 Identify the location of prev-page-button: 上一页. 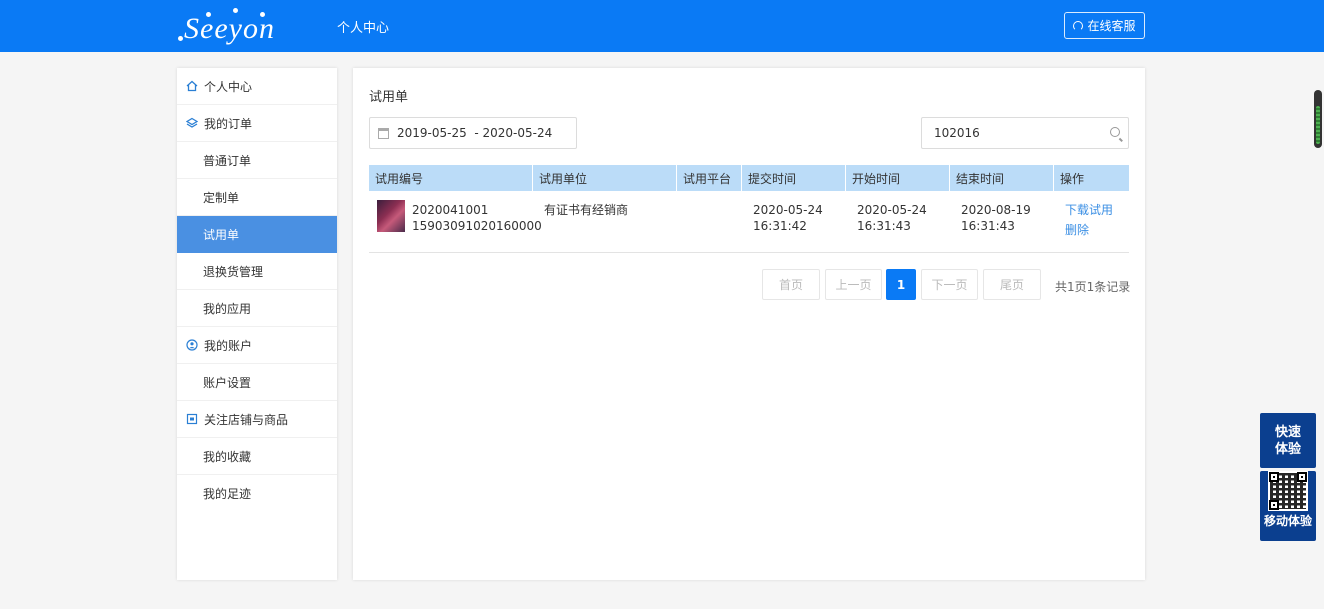
(853, 284).